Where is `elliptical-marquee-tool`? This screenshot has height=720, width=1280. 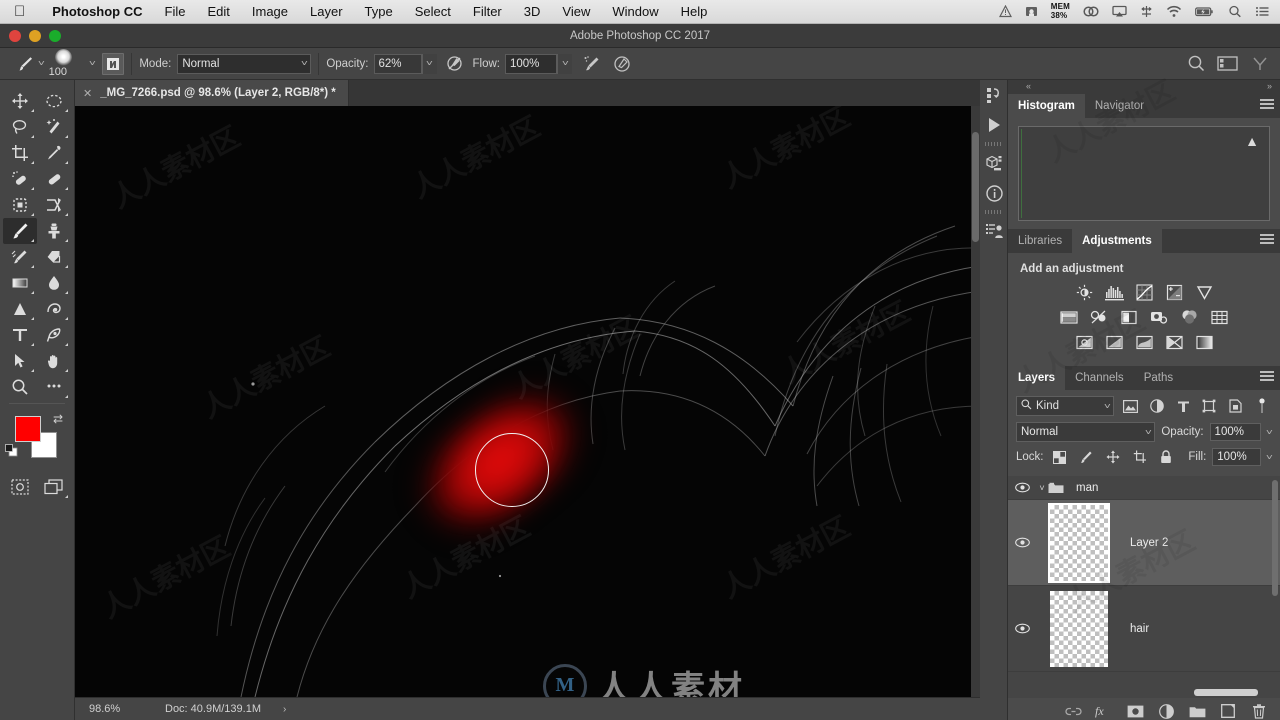
elliptical-marquee-tool is located at coordinates (54, 101).